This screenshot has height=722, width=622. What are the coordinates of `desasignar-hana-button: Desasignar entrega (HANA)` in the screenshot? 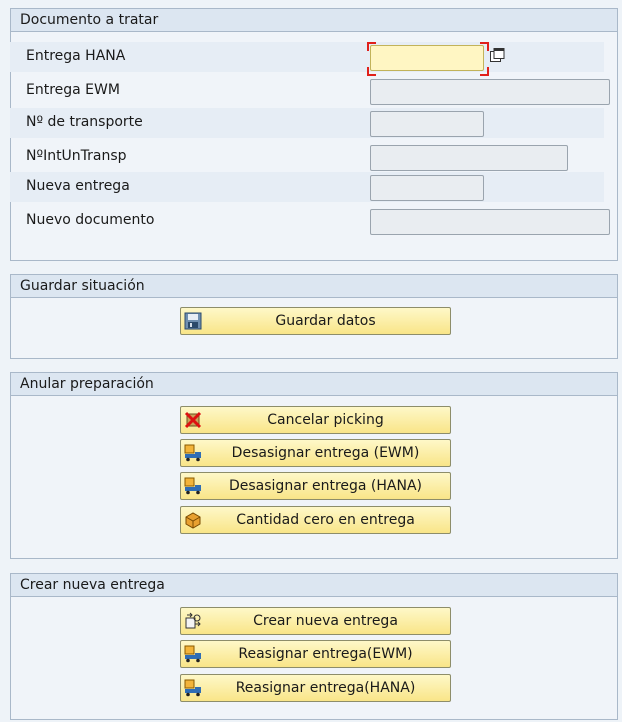 It's located at (315, 486).